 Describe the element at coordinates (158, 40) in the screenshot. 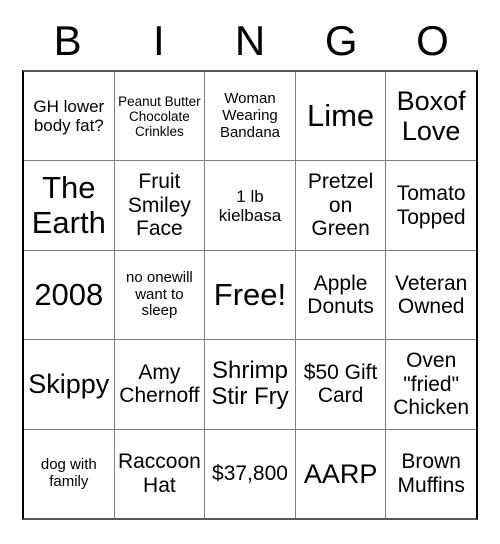

I see `bingo-header-letter-i: I` at that location.